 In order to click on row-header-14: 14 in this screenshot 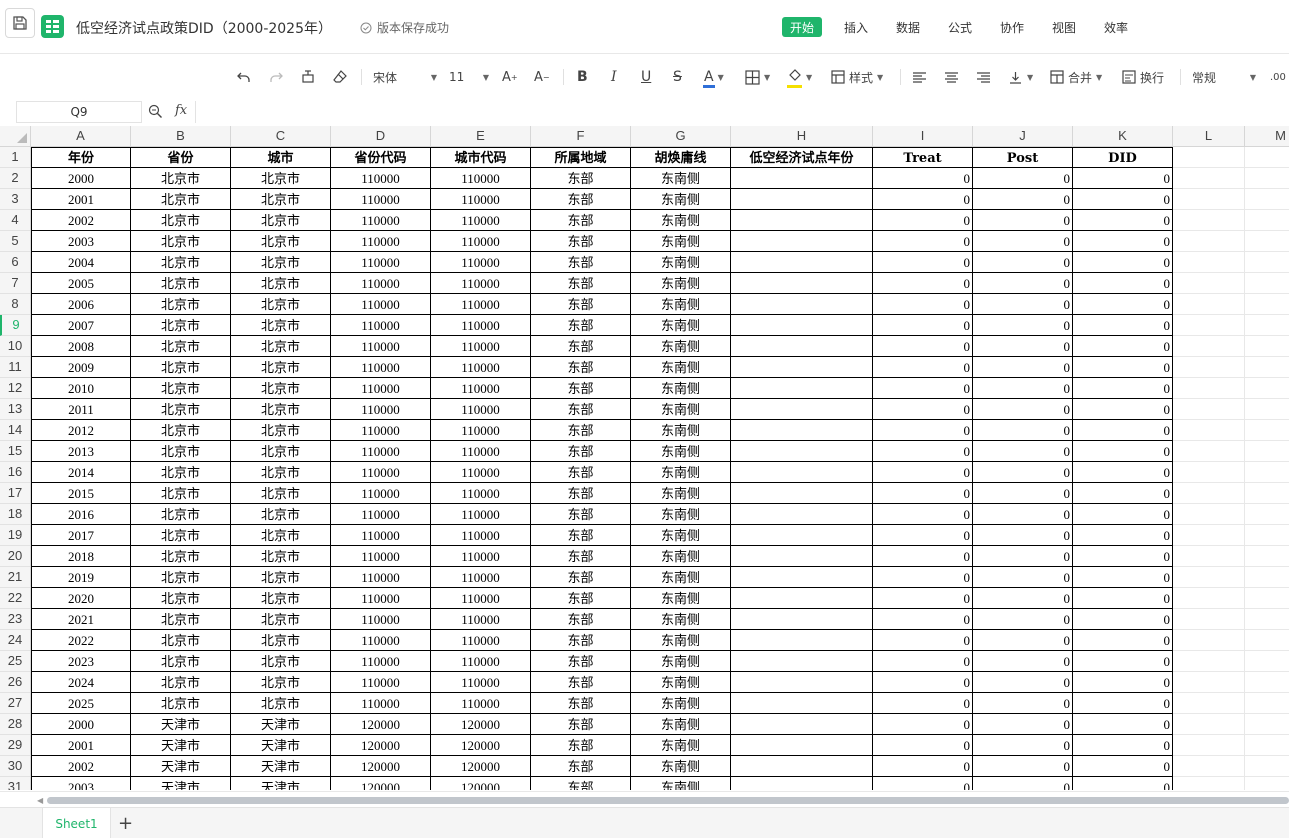, I will do `click(15, 430)`.